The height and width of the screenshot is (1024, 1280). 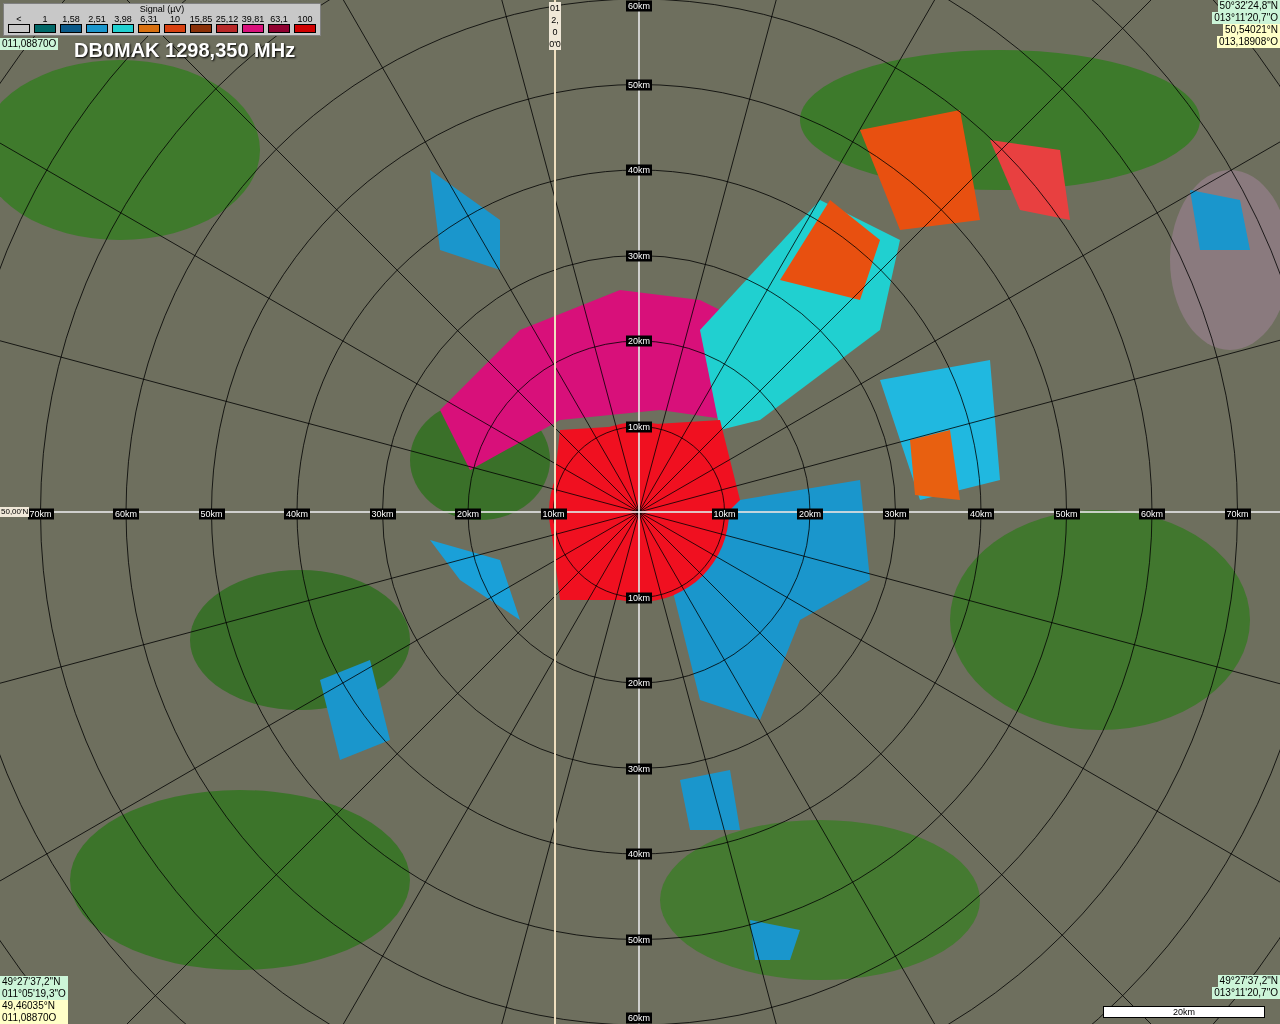 What do you see at coordinates (201, 19) in the screenshot?
I see `legend-value: 15,85` at bounding box center [201, 19].